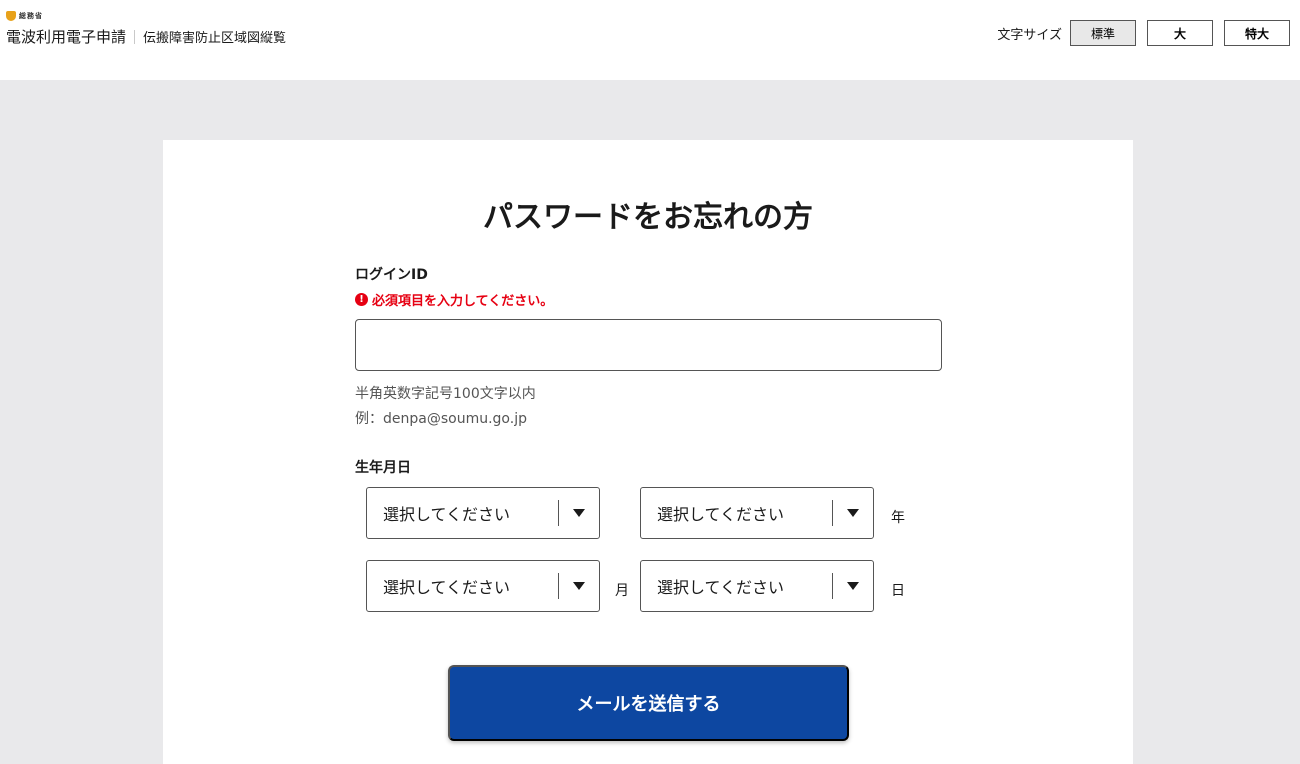  I want to click on month-unit: 月, so click(622, 591).